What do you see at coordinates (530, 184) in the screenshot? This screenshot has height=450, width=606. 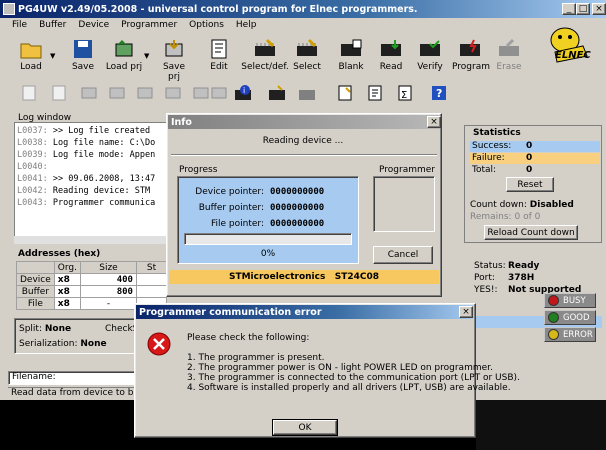 I see `reset-button: Reset` at bounding box center [530, 184].